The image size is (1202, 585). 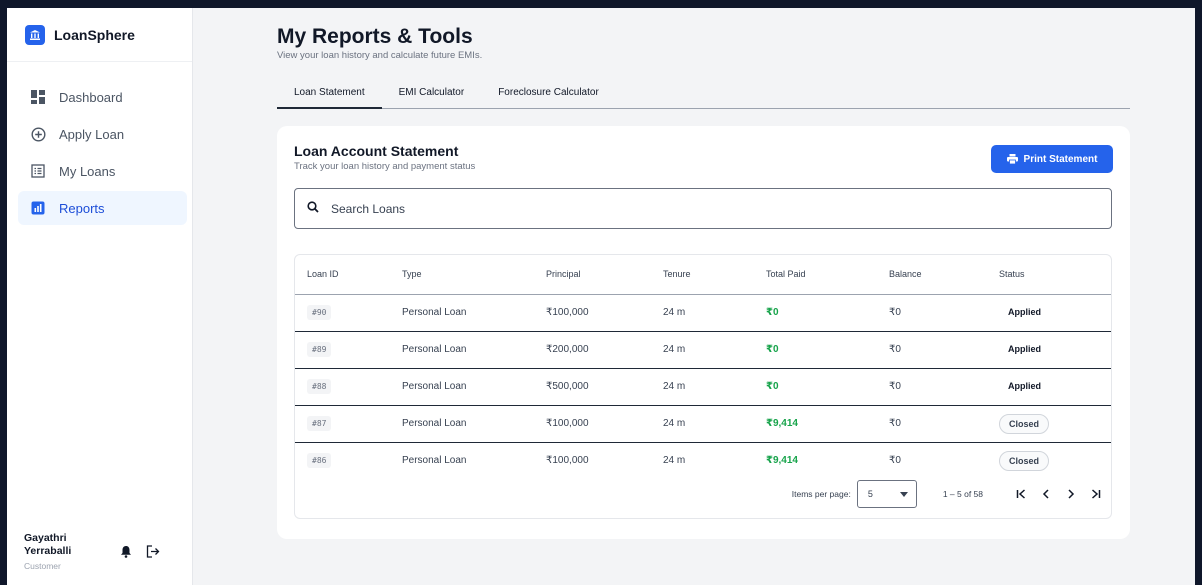 What do you see at coordinates (821, 494) in the screenshot?
I see `items-per-page-label: Items per page:` at bounding box center [821, 494].